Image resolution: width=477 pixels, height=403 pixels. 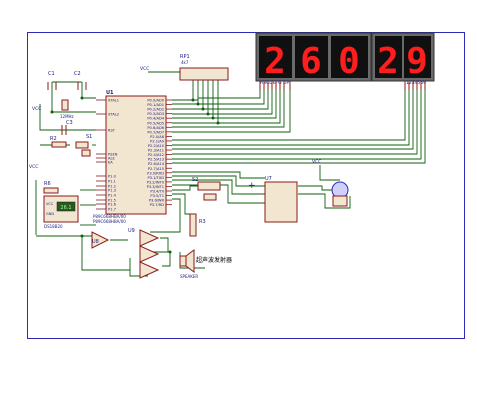 I want to click on u1-pin-right-label: P2.1/A9, so click(x=157, y=141).